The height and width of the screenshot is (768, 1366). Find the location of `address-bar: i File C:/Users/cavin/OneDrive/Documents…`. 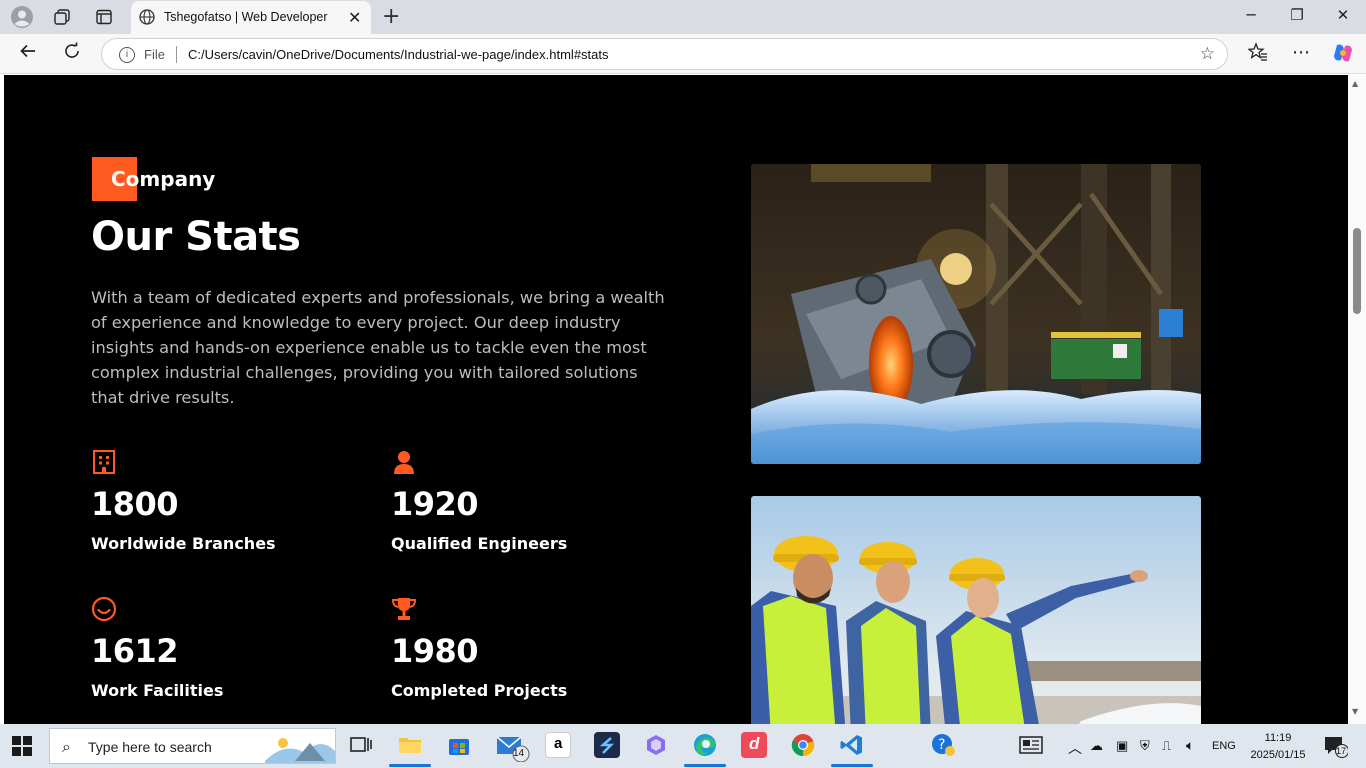

address-bar: i File C:/Users/cavin/OneDrive/Documents… is located at coordinates (664, 54).